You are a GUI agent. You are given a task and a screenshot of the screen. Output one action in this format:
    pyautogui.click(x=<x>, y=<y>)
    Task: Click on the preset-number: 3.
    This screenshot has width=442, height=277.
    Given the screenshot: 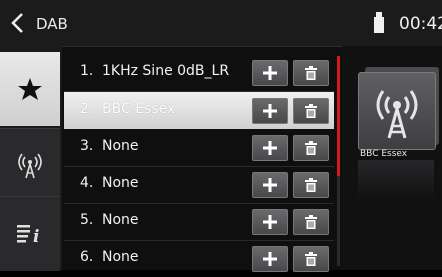 What is the action you would take?
    pyautogui.click(x=87, y=146)
    